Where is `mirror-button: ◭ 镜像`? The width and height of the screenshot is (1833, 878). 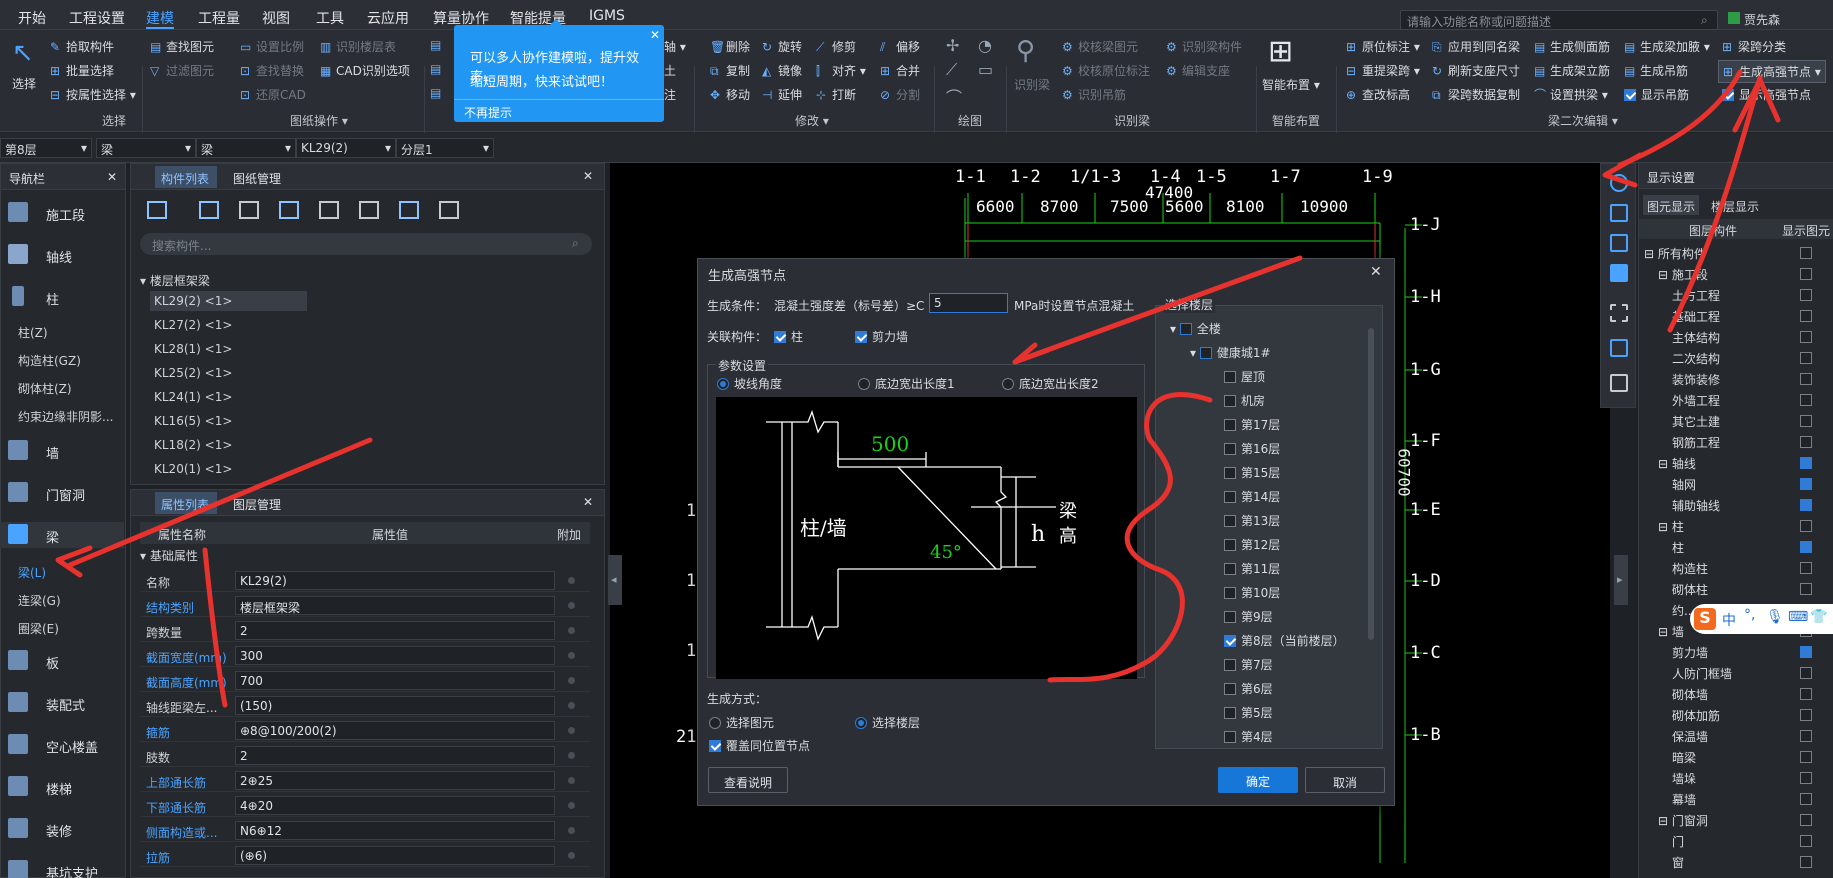 mirror-button: ◭ 镜像 is located at coordinates (782, 70).